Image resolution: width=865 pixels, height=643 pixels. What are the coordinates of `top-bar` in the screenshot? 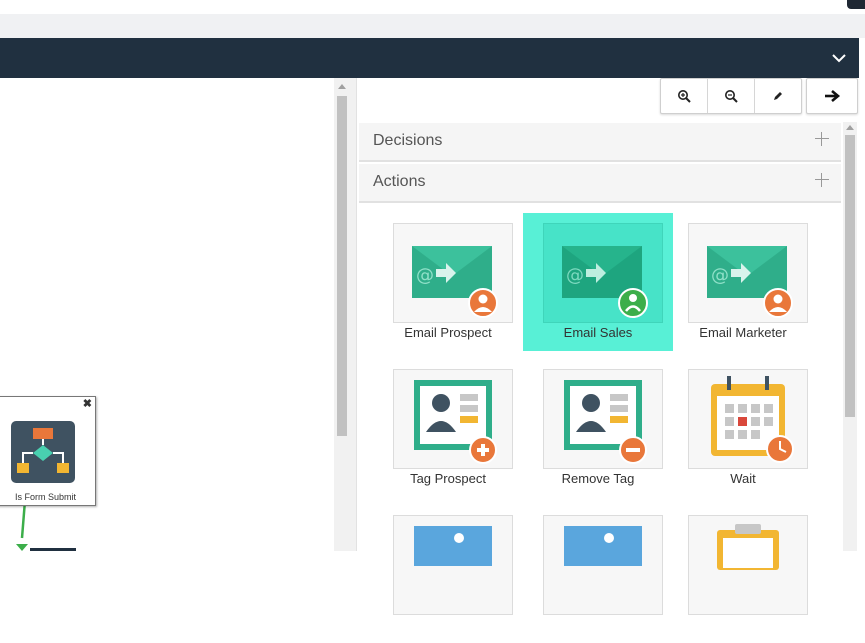 It's located at (432, 19).